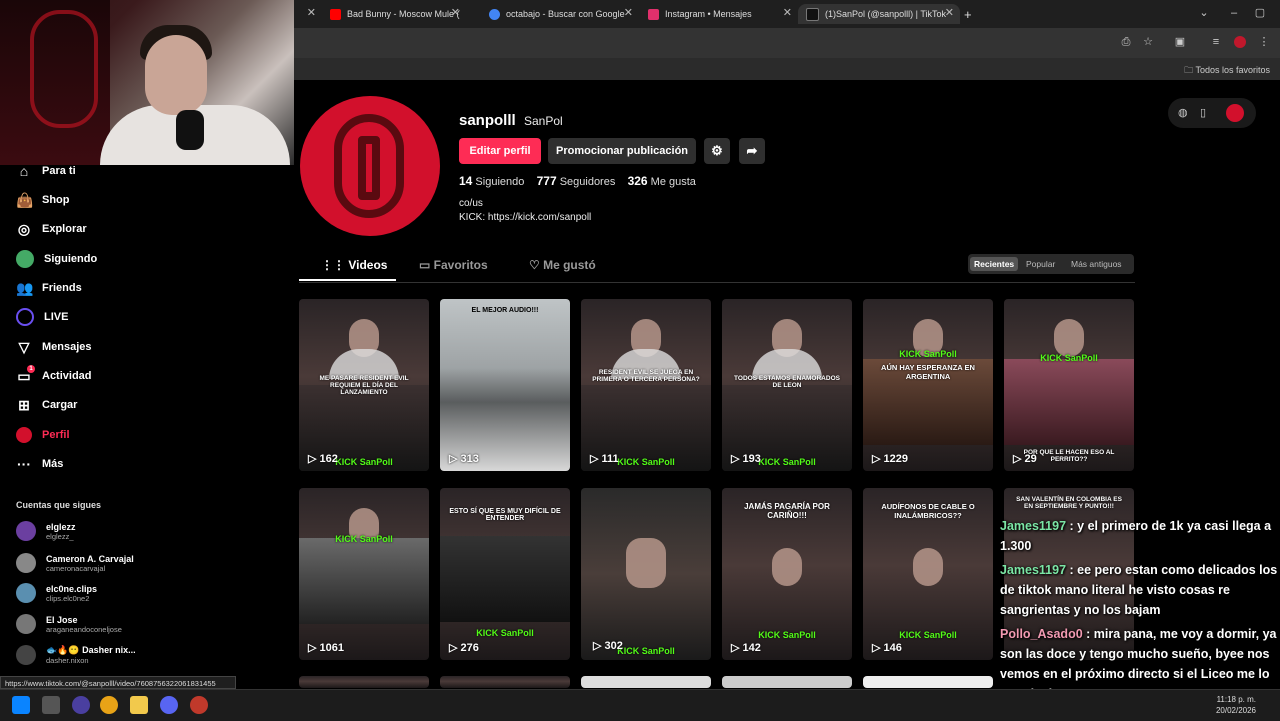 The height and width of the screenshot is (721, 1280). What do you see at coordinates (364, 574) in the screenshot?
I see `video-card: KICK SanPoll ▷ 1061` at bounding box center [364, 574].